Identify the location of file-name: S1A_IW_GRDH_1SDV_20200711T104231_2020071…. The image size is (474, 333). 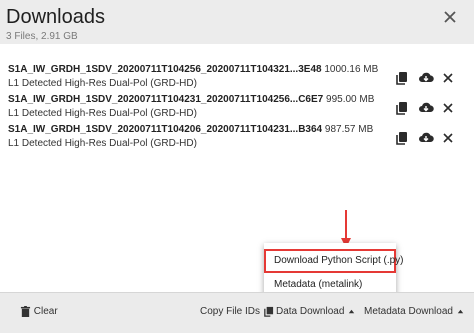
(166, 99).